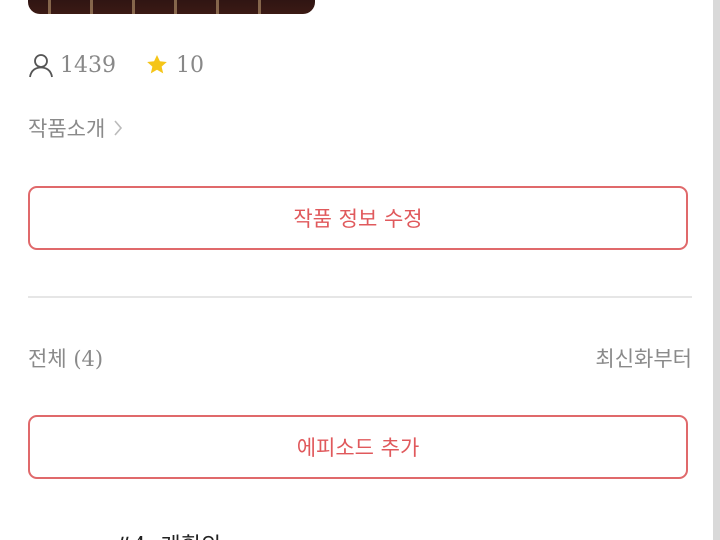 The height and width of the screenshot is (540, 720). I want to click on episode-title: #4. 계획의, so click(167, 534).